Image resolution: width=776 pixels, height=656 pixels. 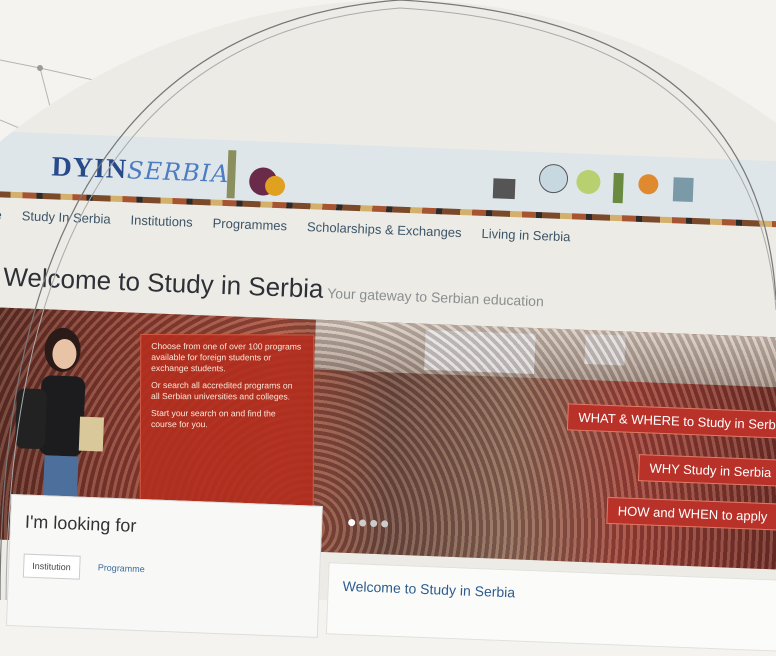 I want to click on search-panel-title: I'm looking for, so click(x=80, y=523).